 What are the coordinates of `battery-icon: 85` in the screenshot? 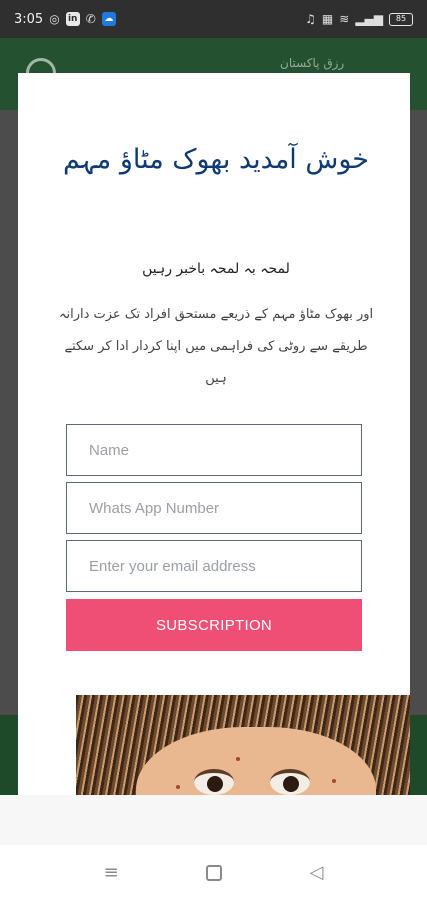 It's located at (401, 19).